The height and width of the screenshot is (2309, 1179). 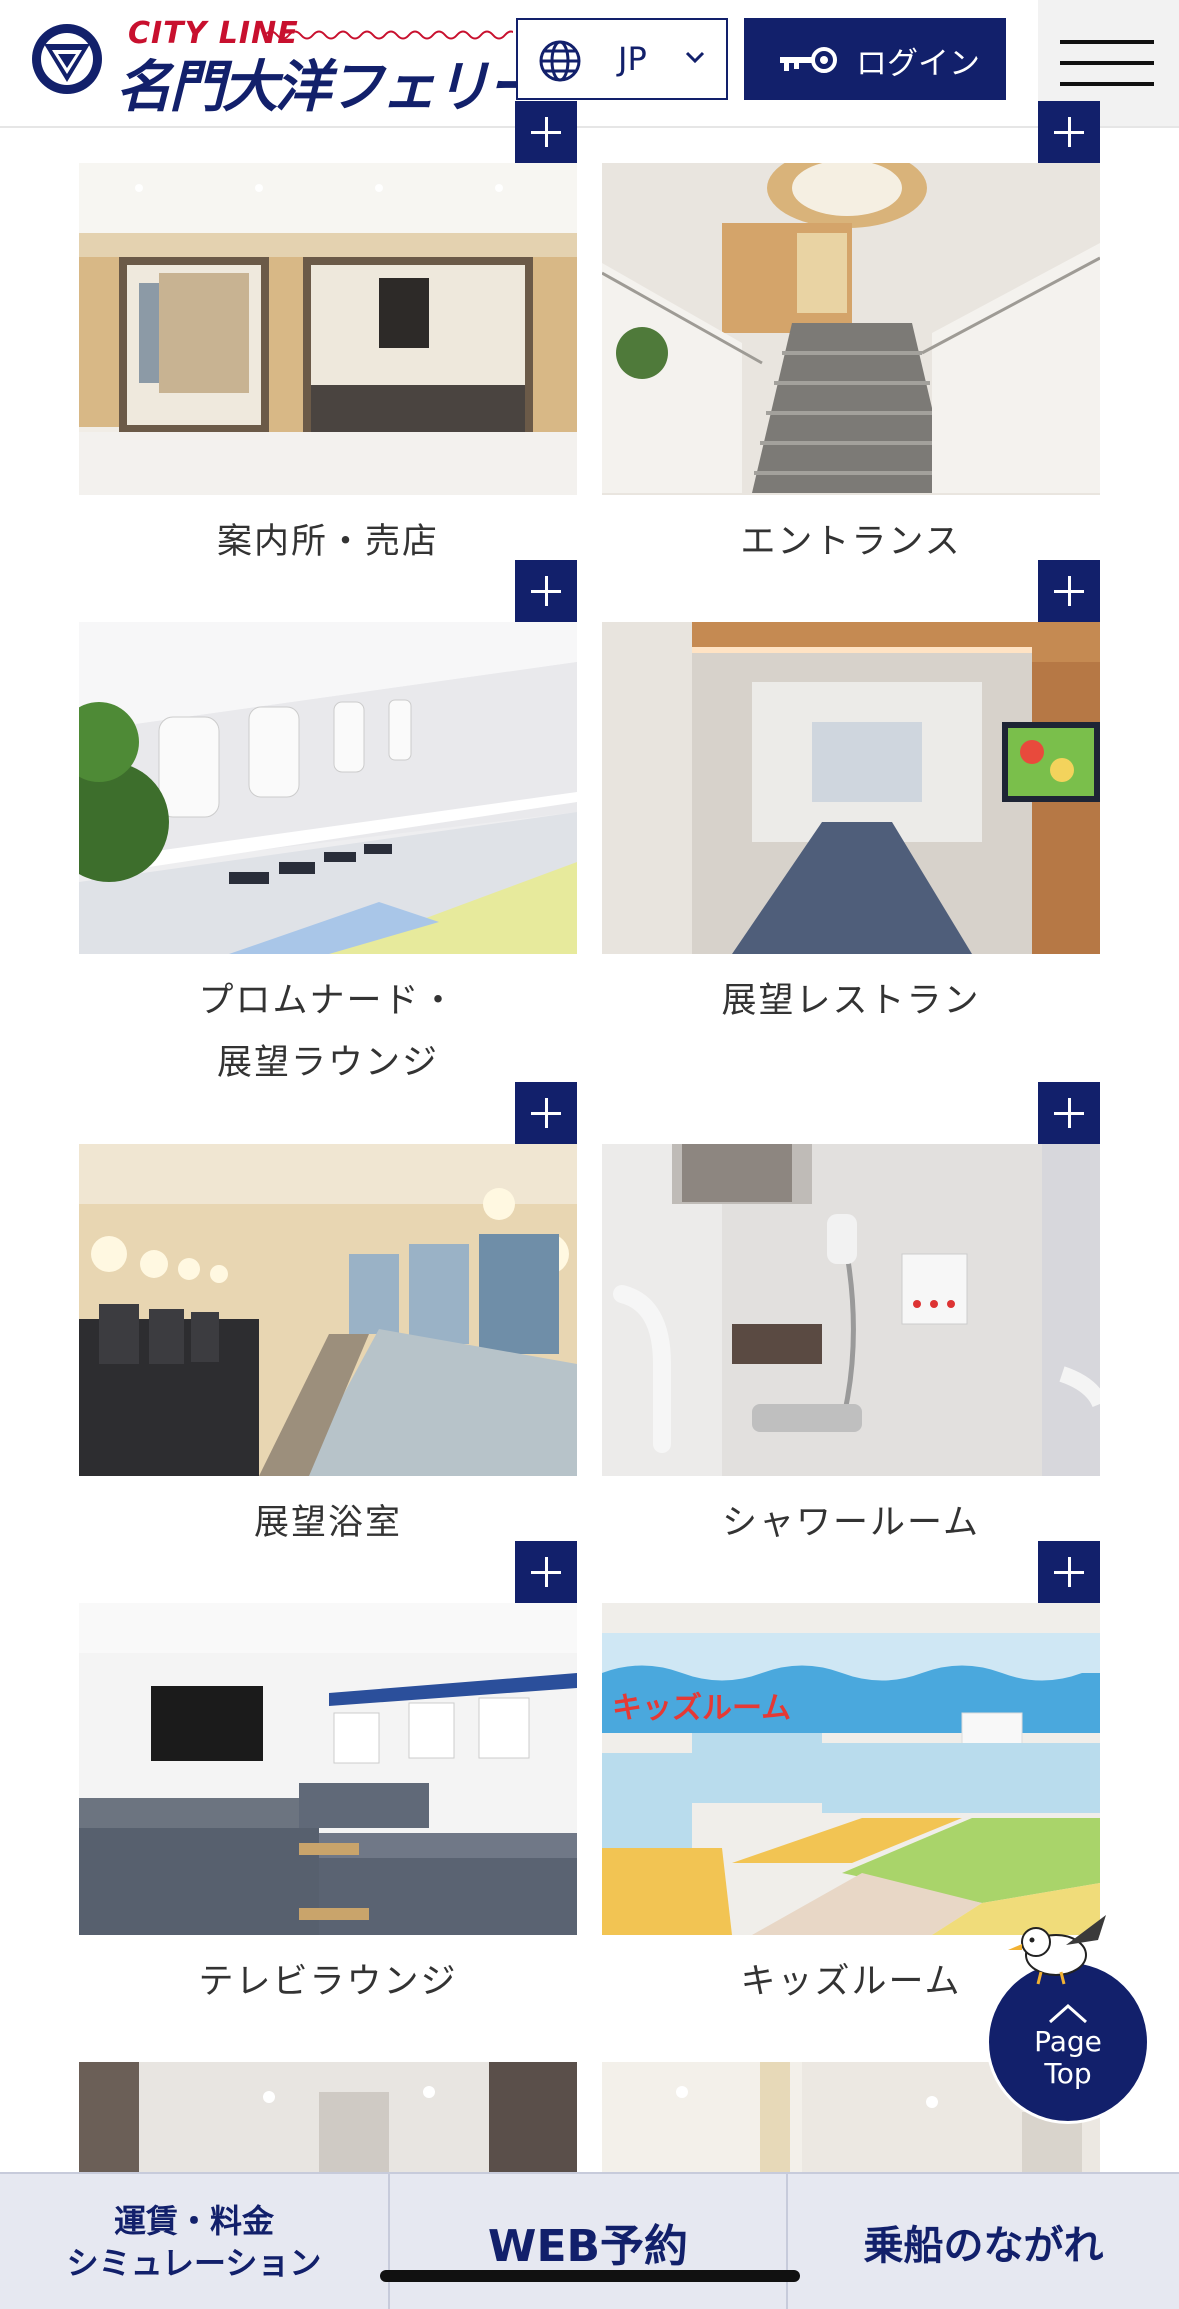 What do you see at coordinates (590, 2276) in the screenshot?
I see `home-indicator` at bounding box center [590, 2276].